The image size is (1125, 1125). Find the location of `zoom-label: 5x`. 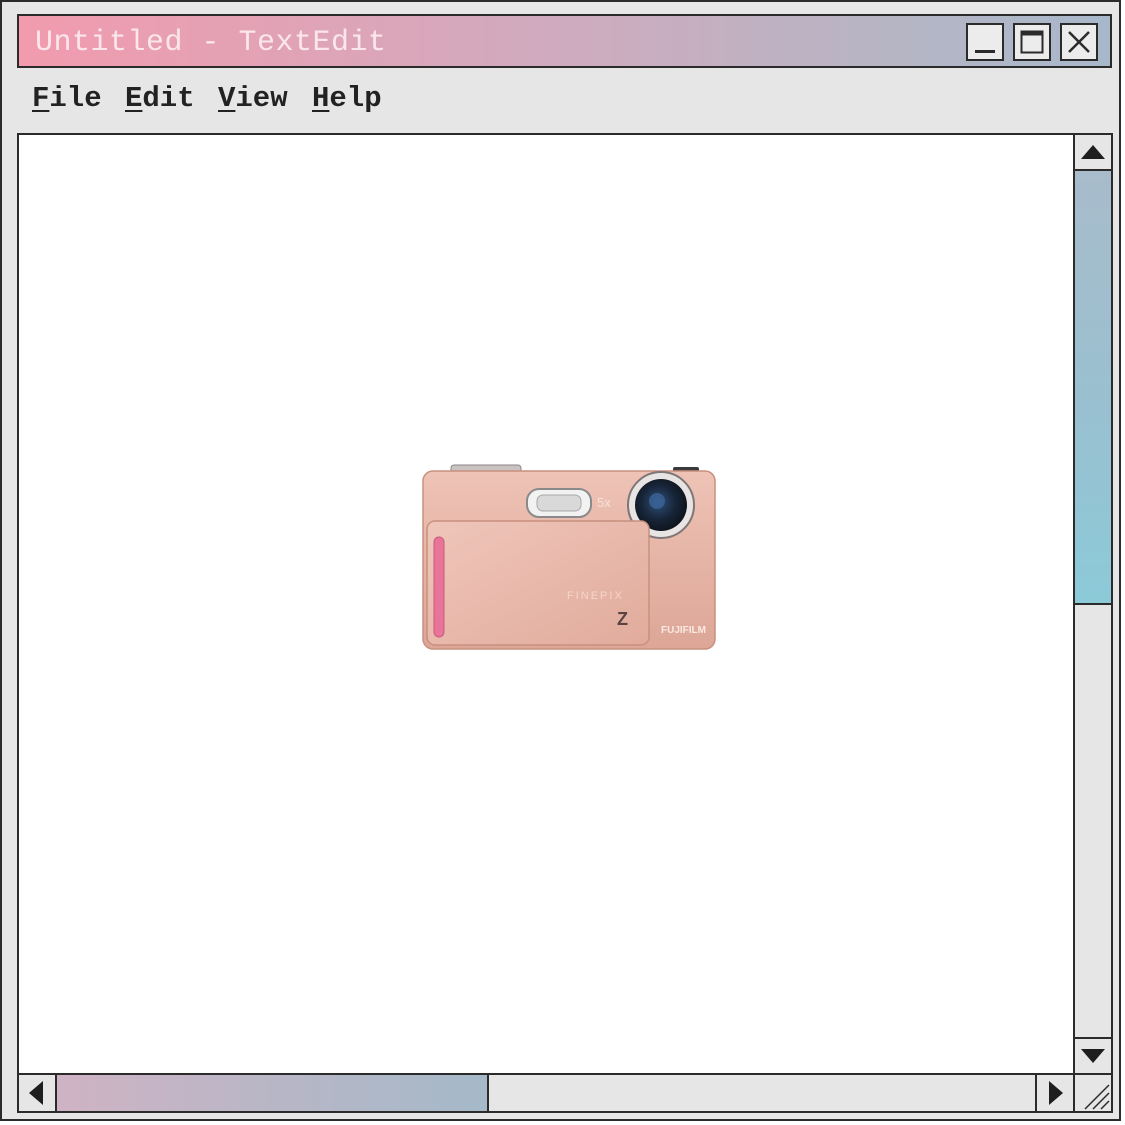

zoom-label: 5x is located at coordinates (604, 502).